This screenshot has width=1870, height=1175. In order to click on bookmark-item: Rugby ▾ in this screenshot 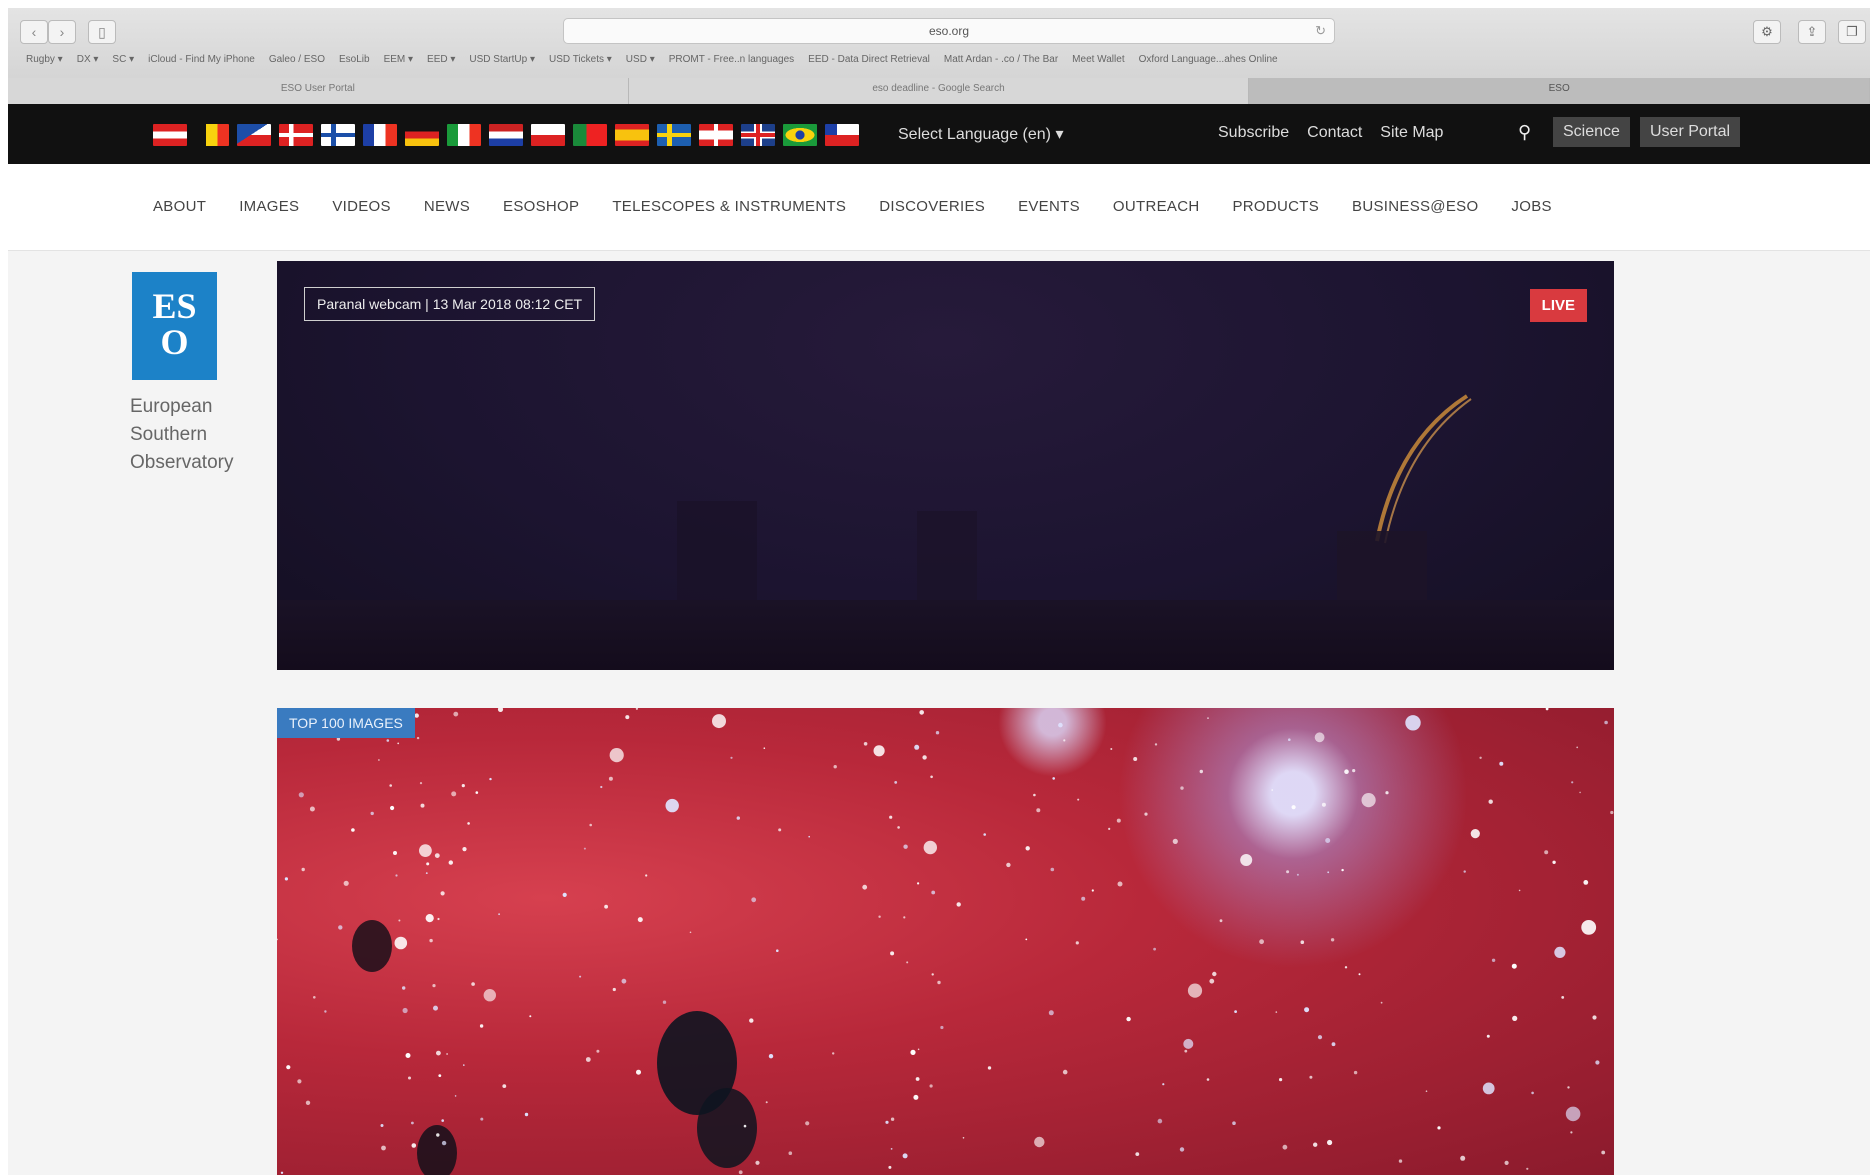, I will do `click(44, 63)`.